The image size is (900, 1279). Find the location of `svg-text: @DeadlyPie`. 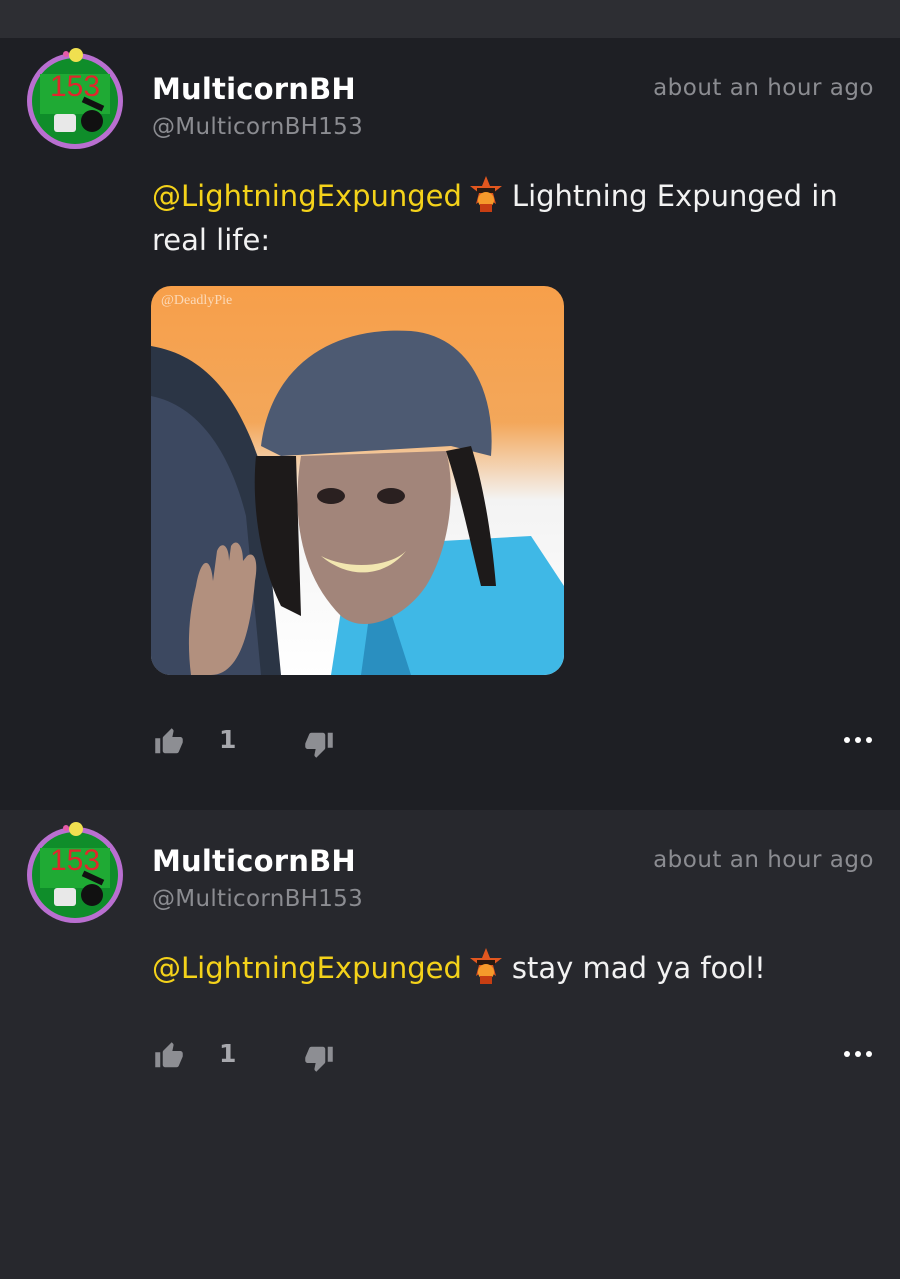

svg-text: @DeadlyPie is located at coordinates (196, 300).